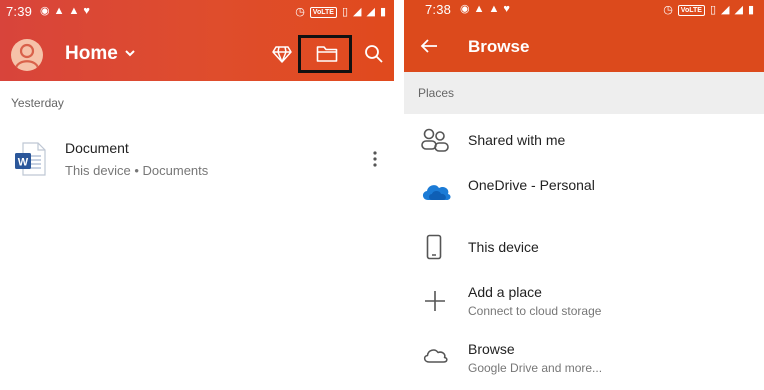  Describe the element at coordinates (491, 349) in the screenshot. I see `place-label: Browse` at that location.